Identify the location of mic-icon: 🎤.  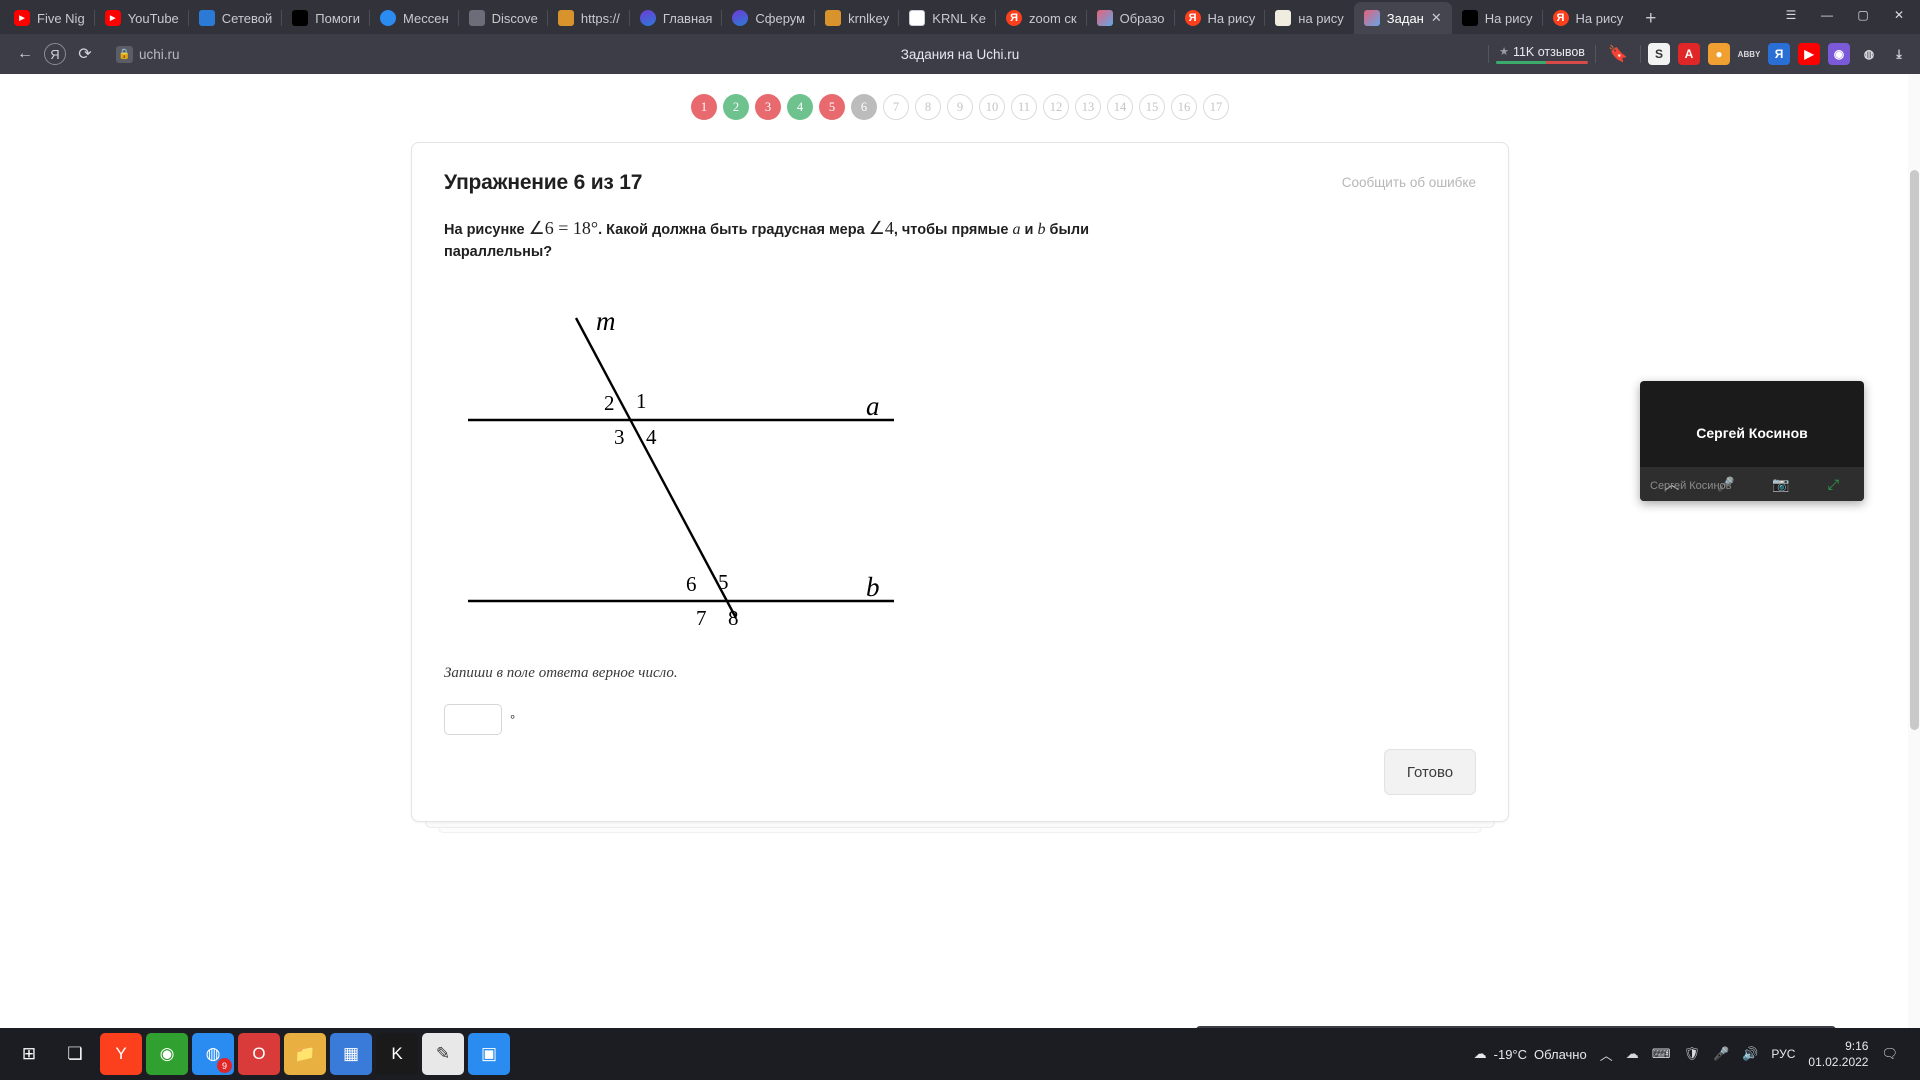
(1721, 1054).